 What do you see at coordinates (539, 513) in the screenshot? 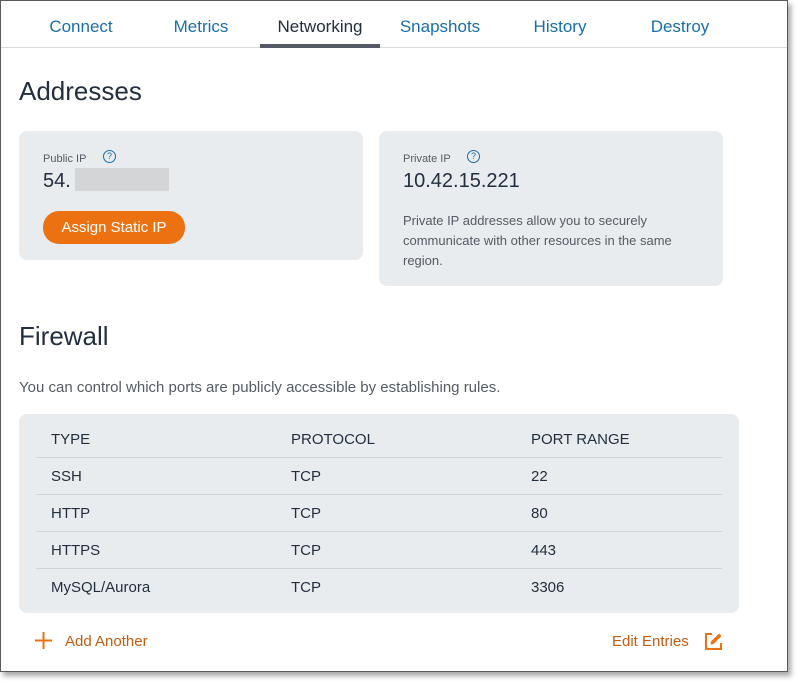
I see `table-cell-port: 80` at bounding box center [539, 513].